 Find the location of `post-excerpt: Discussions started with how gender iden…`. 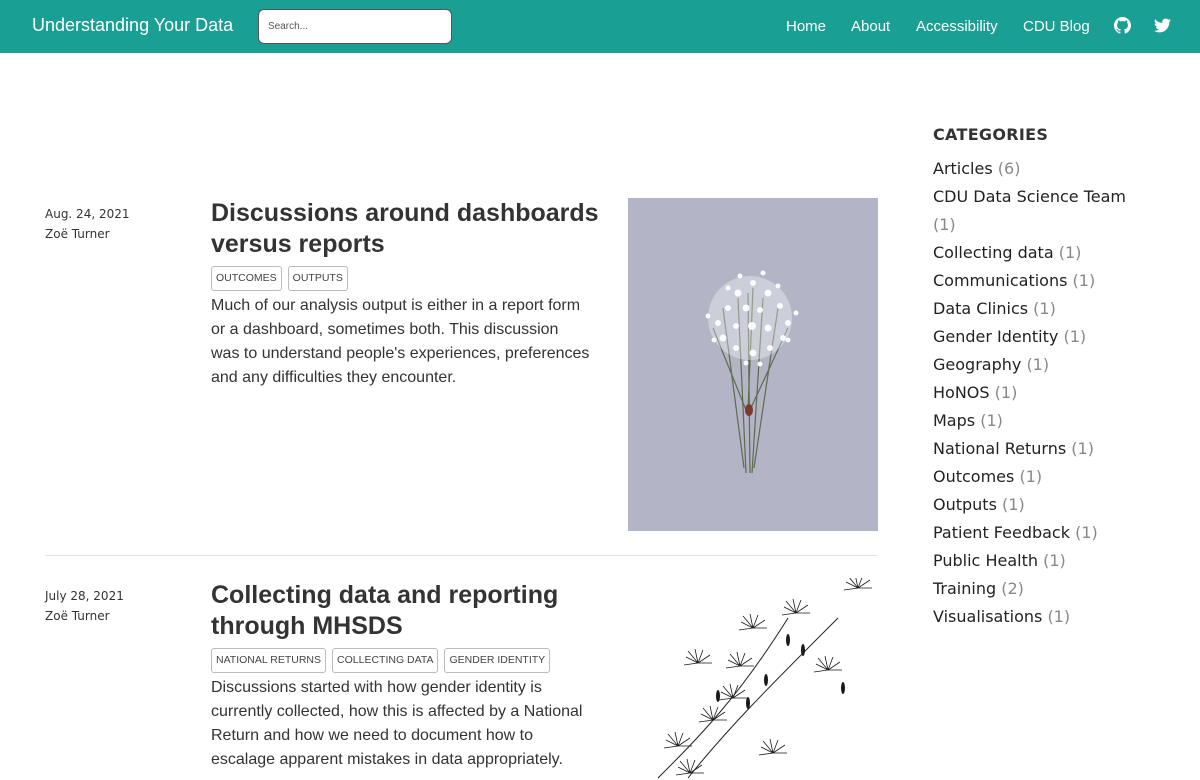

post-excerpt: Discussions started with how gender iden… is located at coordinates (397, 723).